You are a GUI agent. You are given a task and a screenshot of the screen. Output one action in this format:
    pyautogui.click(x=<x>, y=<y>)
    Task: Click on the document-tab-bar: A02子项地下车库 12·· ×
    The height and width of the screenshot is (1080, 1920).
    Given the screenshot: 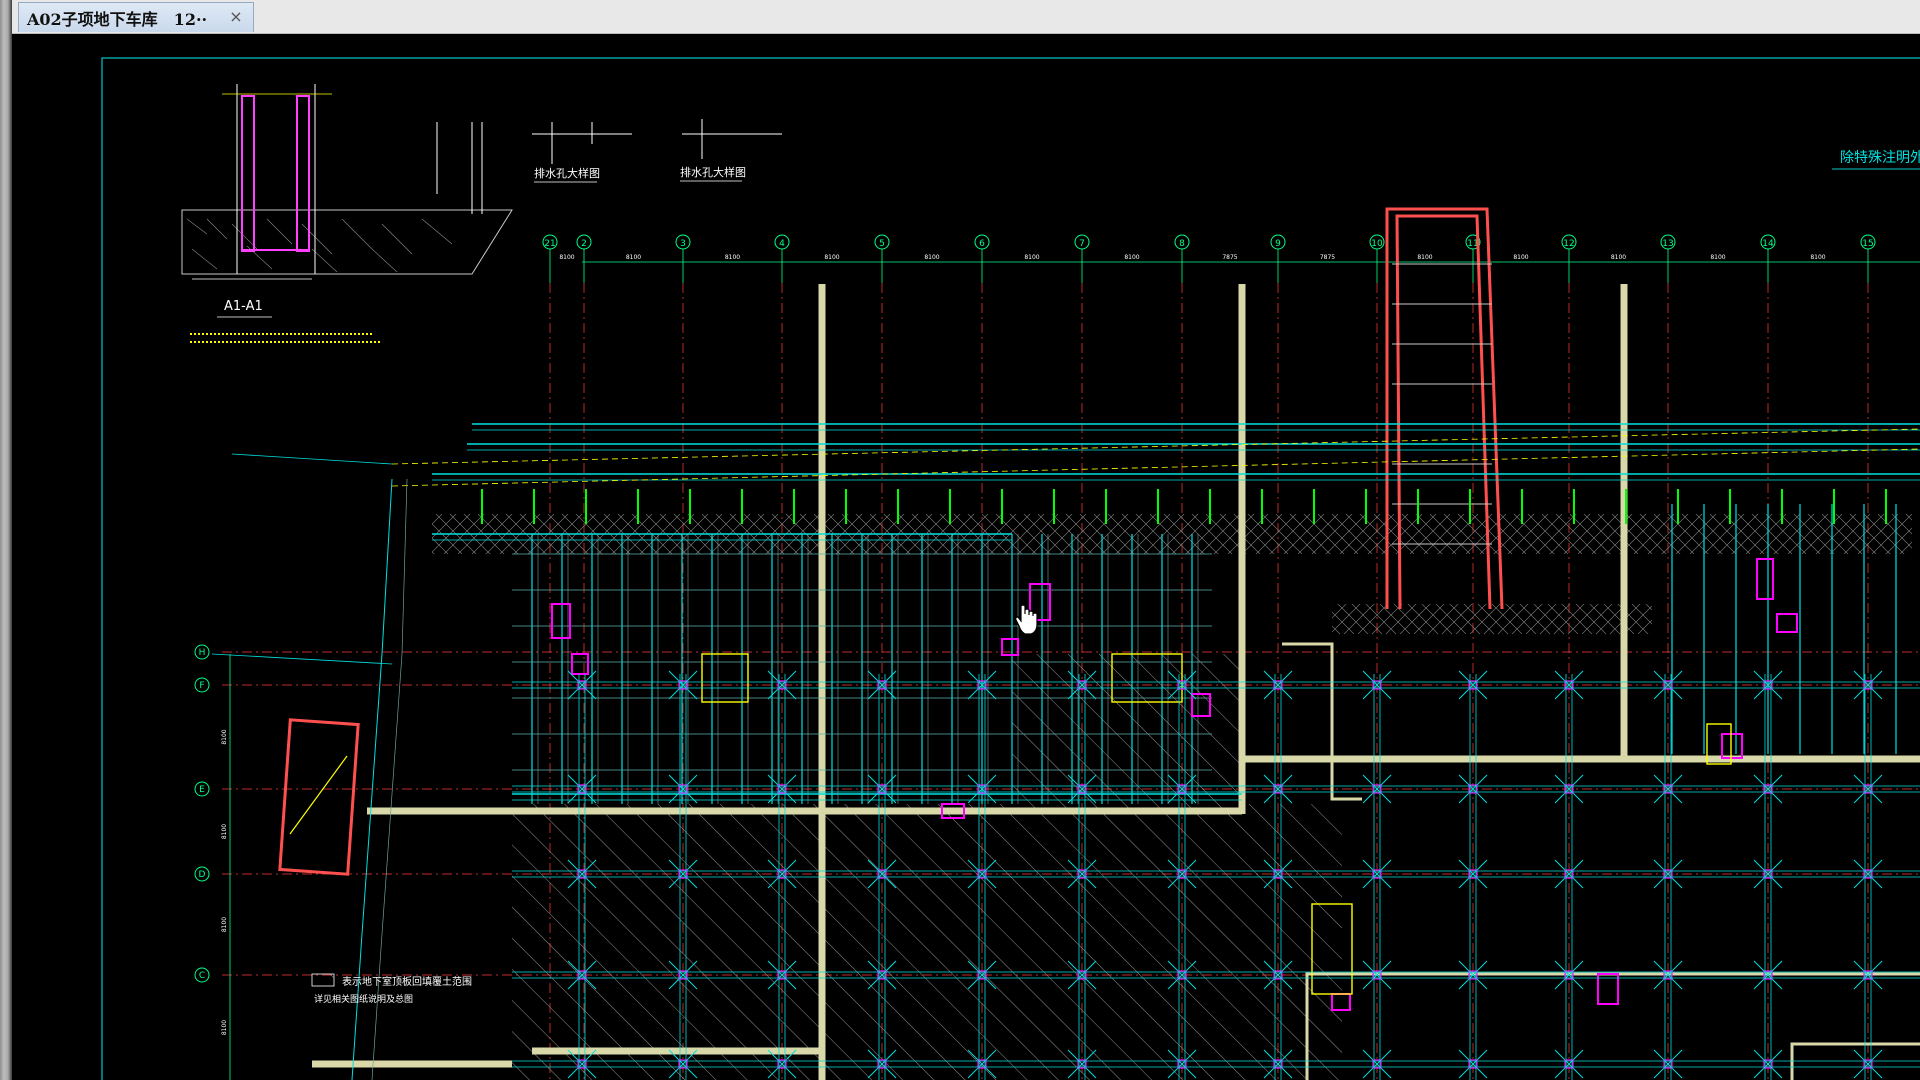 What is the action you would take?
    pyautogui.click(x=966, y=17)
    